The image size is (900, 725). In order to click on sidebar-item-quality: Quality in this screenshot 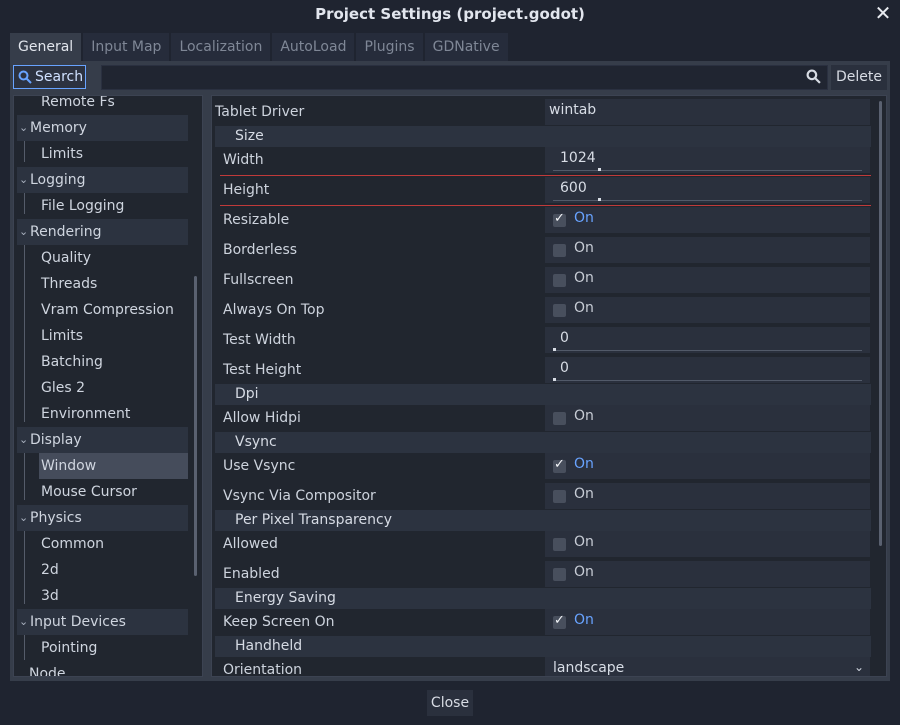, I will do `click(66, 258)`.